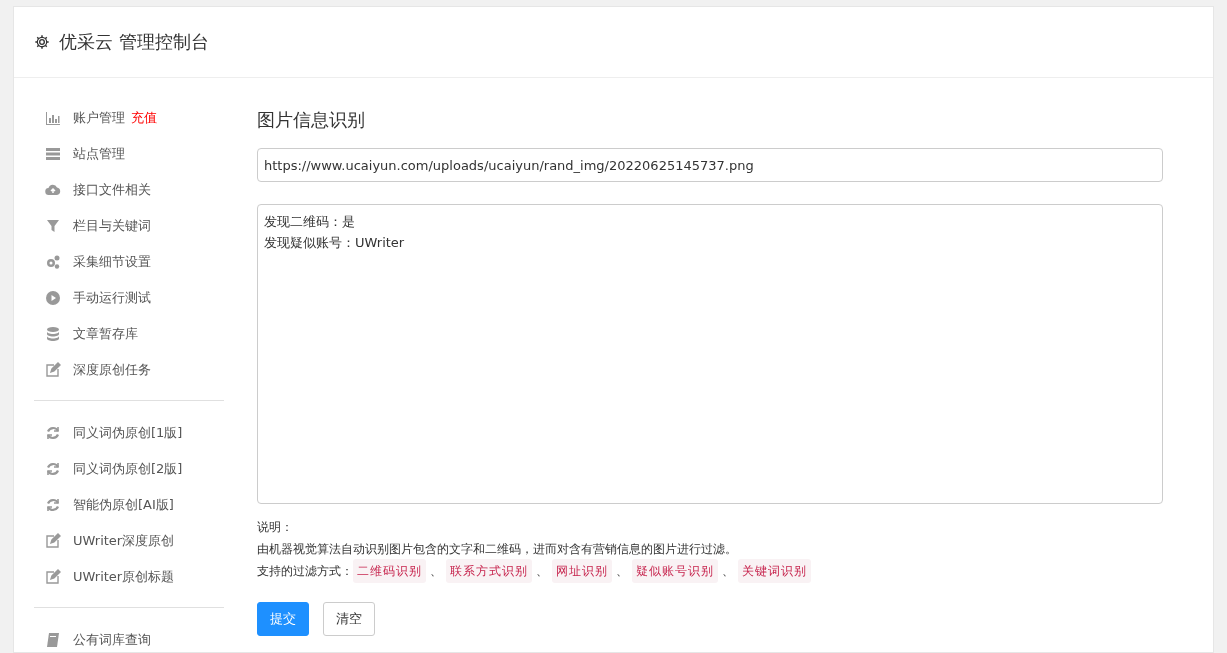 This screenshot has width=1227, height=653. I want to click on clear-button: 清空, so click(349, 619).